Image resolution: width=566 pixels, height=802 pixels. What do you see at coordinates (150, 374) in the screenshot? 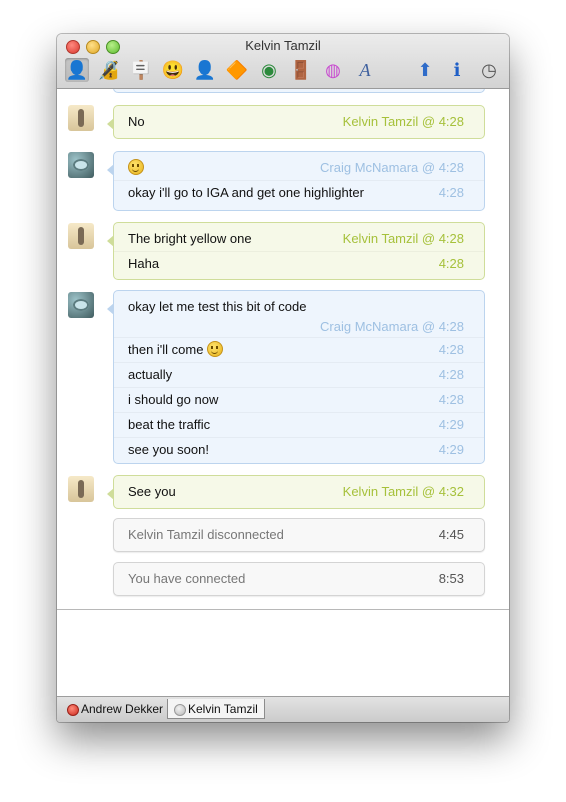
I see `message-text: actually` at bounding box center [150, 374].